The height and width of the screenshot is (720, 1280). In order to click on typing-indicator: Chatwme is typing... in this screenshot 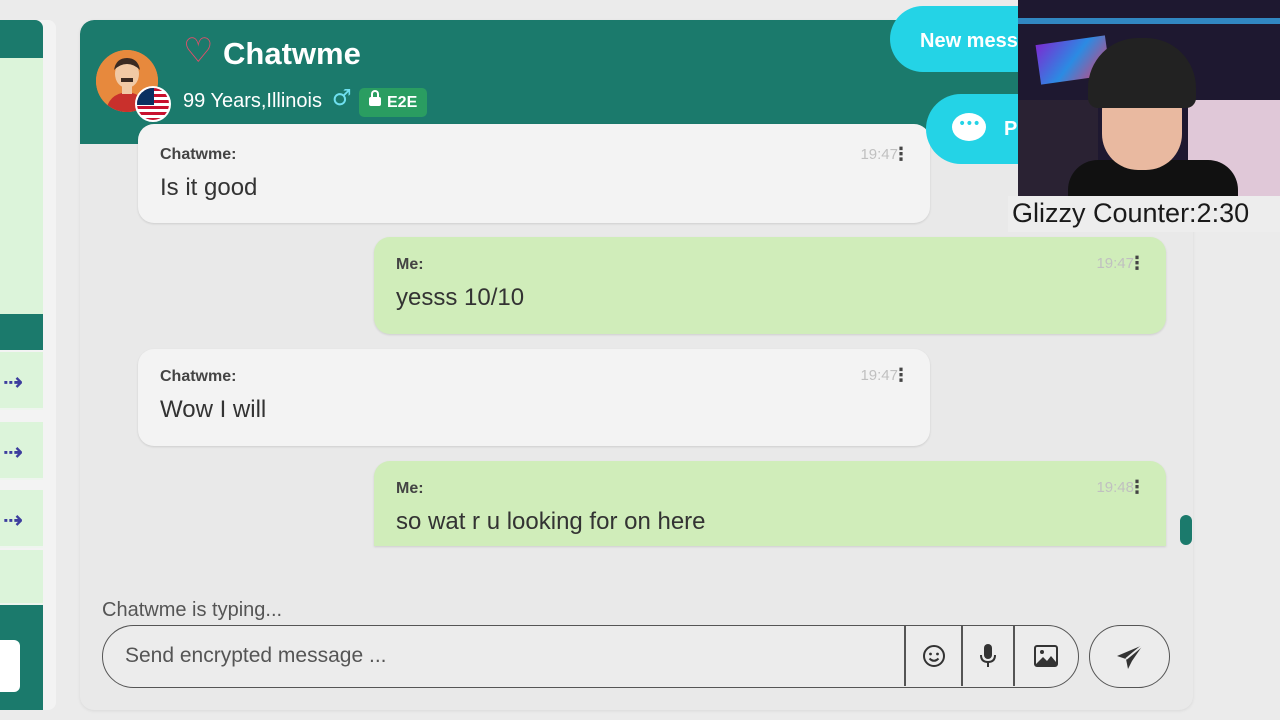, I will do `click(192, 610)`.